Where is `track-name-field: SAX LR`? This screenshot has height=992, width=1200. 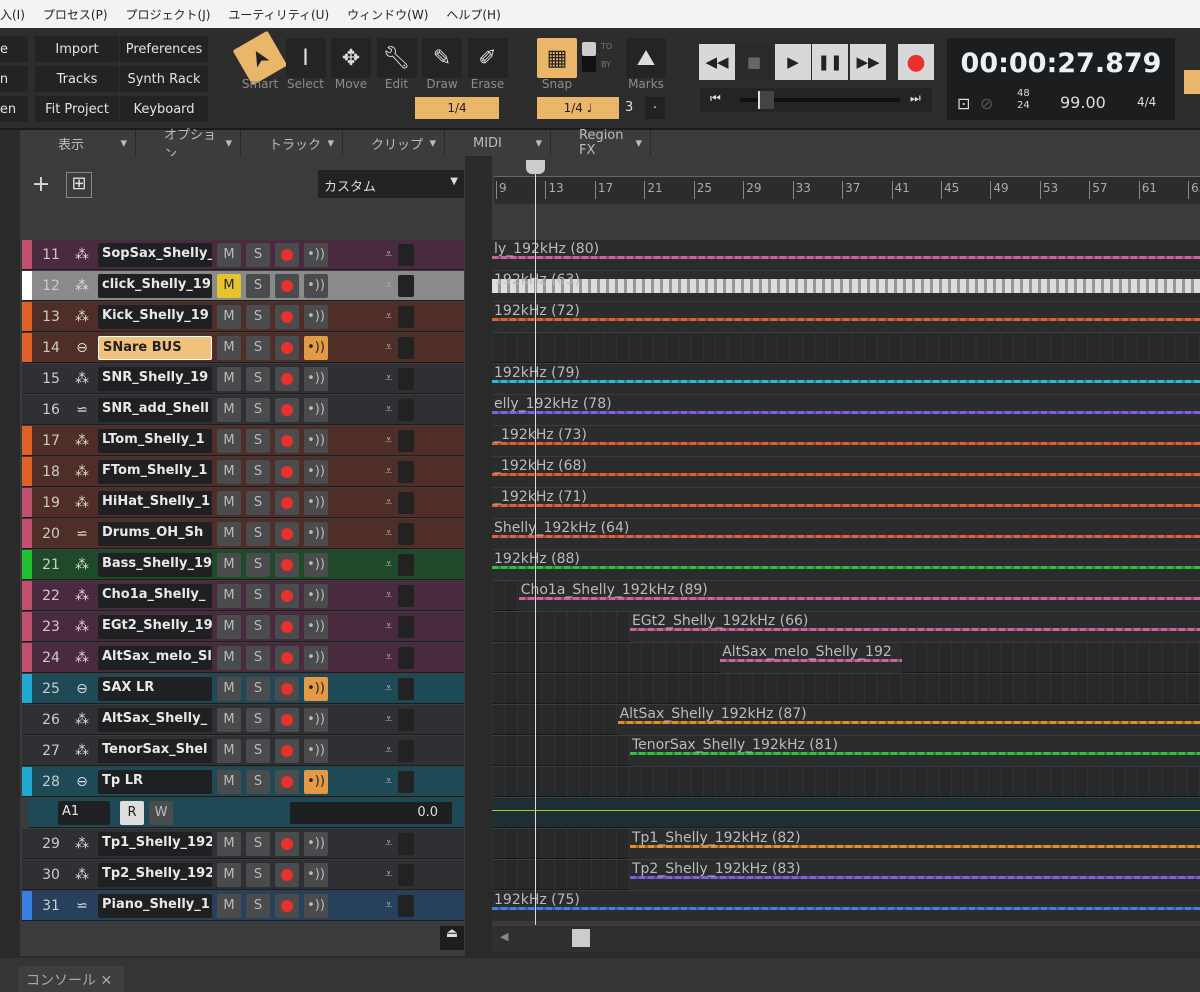
track-name-field: SAX LR is located at coordinates (155, 688).